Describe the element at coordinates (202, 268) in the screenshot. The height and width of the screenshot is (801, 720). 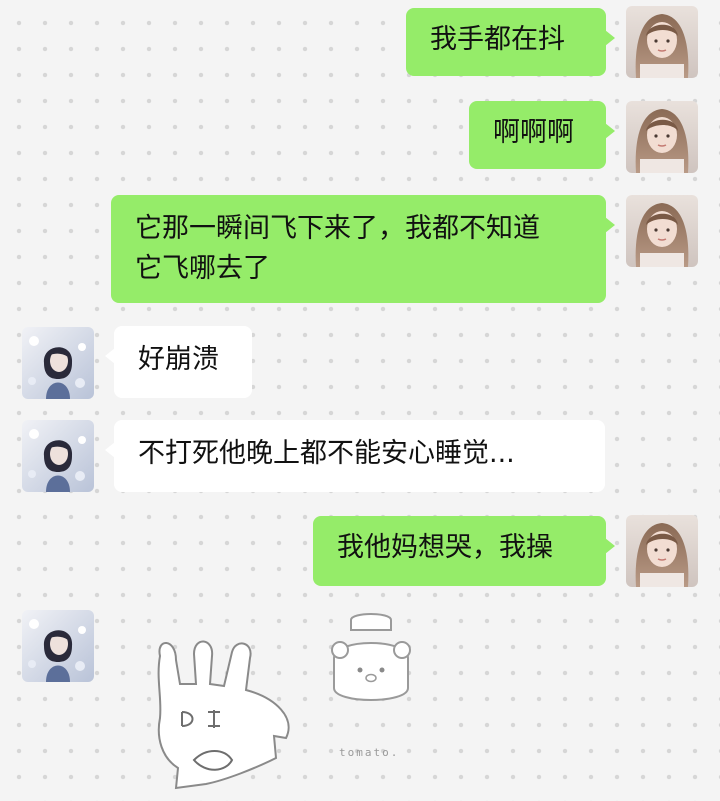
I see `message-text-line: 它飞哪去了` at that location.